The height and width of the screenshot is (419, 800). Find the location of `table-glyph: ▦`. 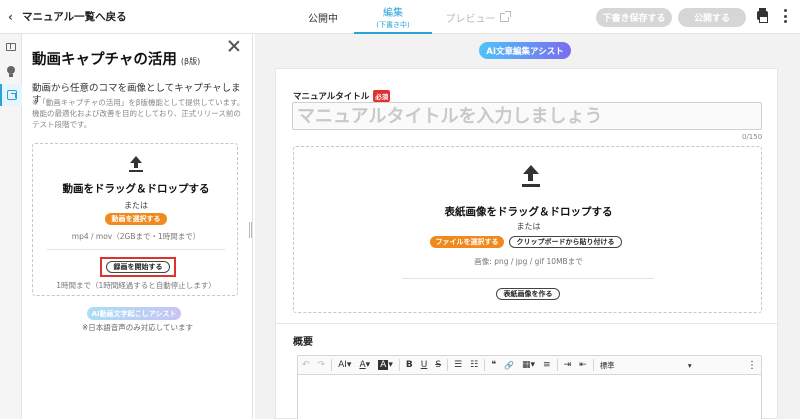

table-glyph: ▦ is located at coordinates (526, 365).